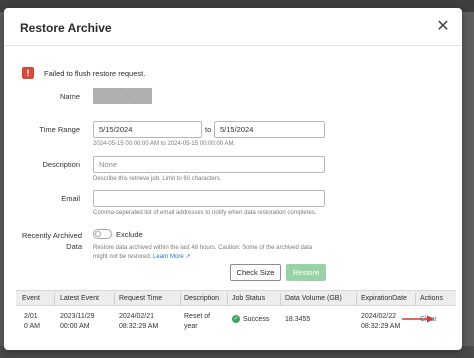 The image size is (474, 358). Describe the element at coordinates (168, 257) in the screenshot. I see `learn-more-link: Learn More` at that location.